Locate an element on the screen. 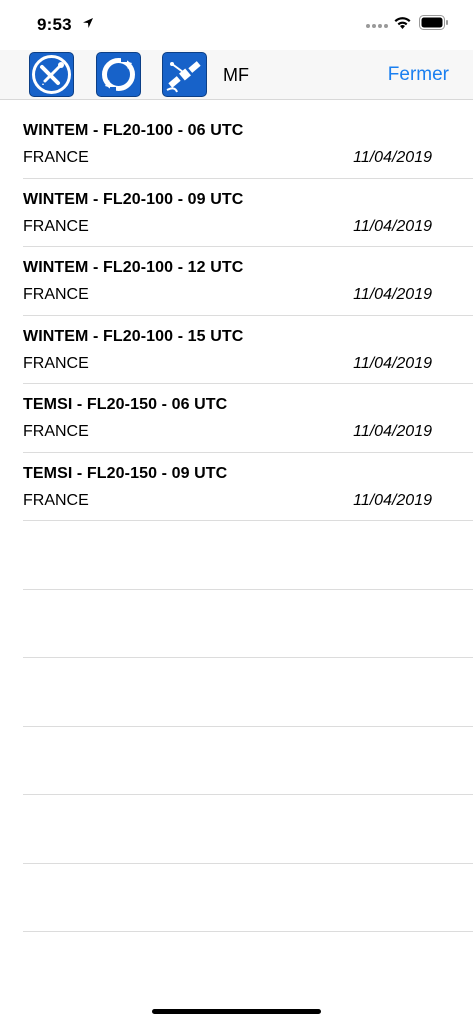  tools-button is located at coordinates (51, 74).